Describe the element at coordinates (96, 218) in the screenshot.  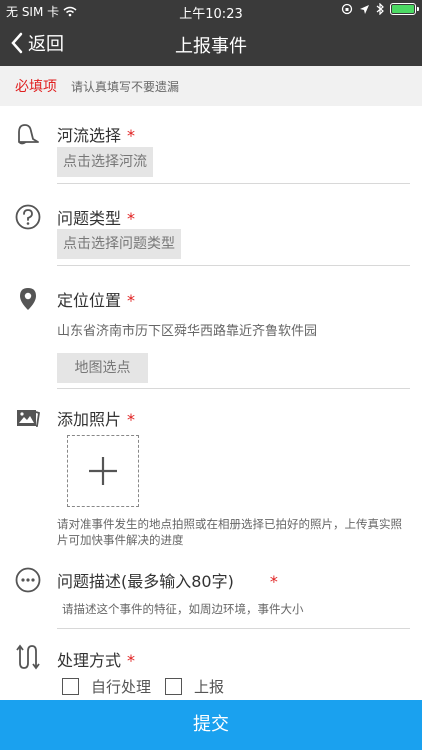
I see `problem-type-label: 问题类型 *` at that location.